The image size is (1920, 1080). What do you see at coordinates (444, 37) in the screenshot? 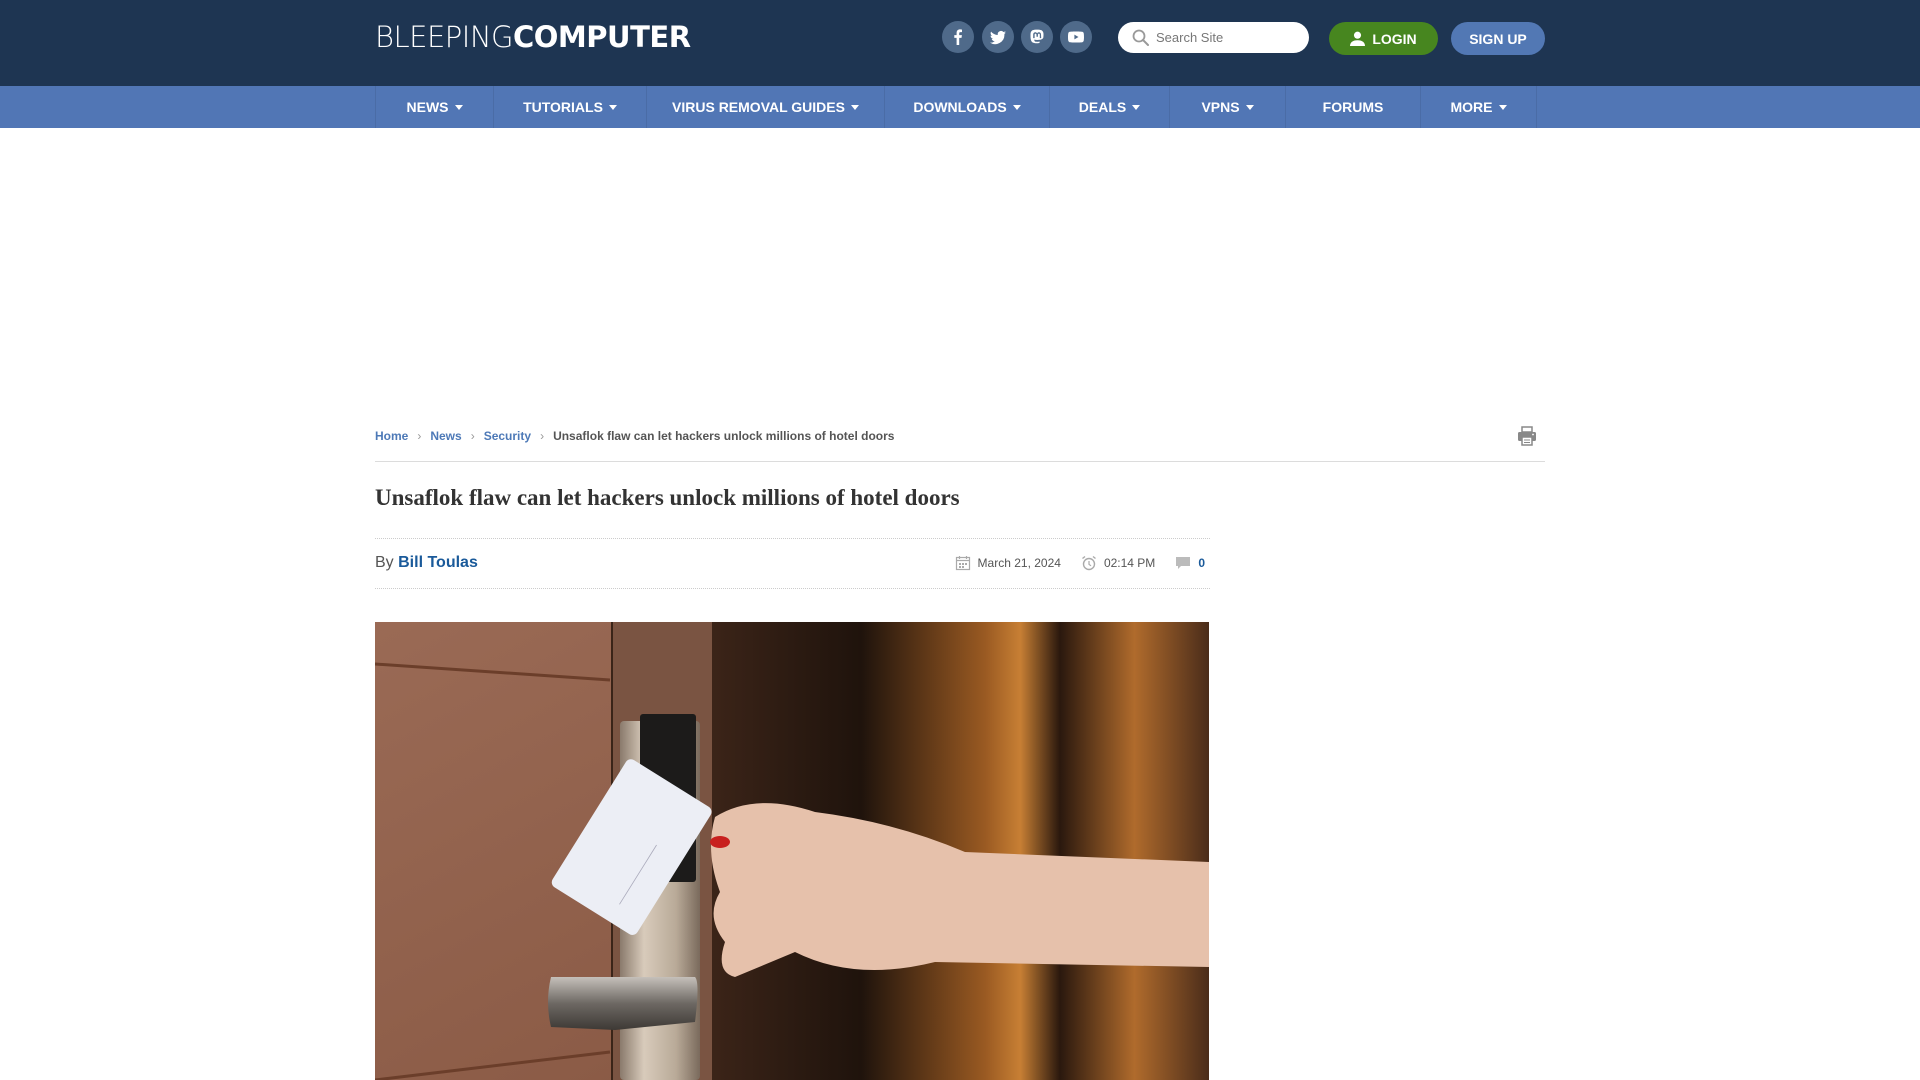
I see `logo-light-text: BLEEPING` at bounding box center [444, 37].